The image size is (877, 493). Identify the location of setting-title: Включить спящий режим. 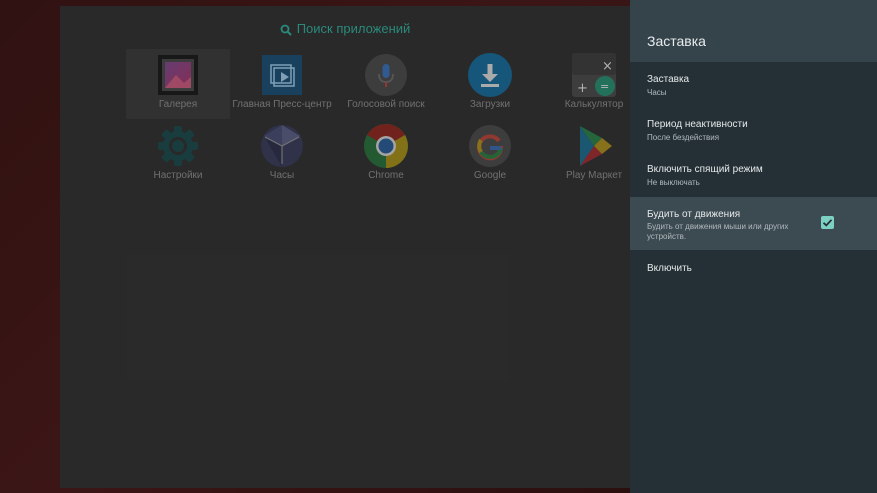
(705, 169).